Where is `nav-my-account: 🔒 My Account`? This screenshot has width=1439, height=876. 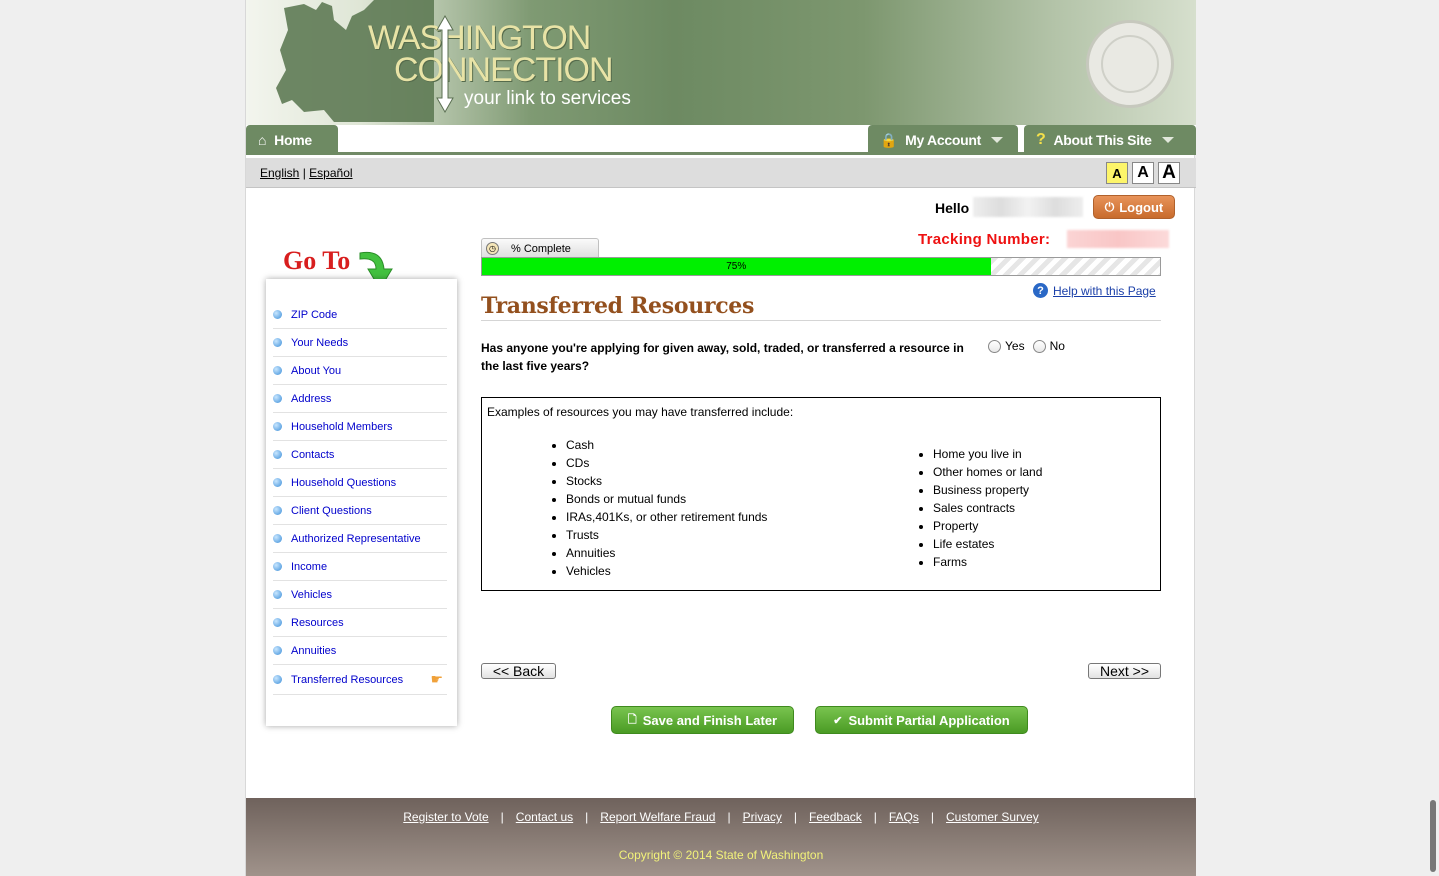
nav-my-account: 🔒 My Account is located at coordinates (943, 140).